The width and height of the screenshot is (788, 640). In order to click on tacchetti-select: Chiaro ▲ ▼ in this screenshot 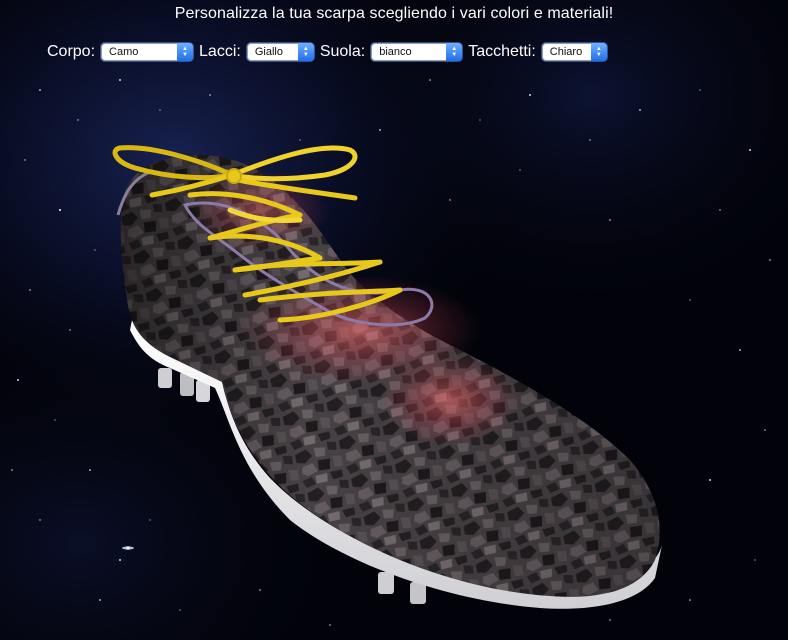, I will do `click(574, 52)`.